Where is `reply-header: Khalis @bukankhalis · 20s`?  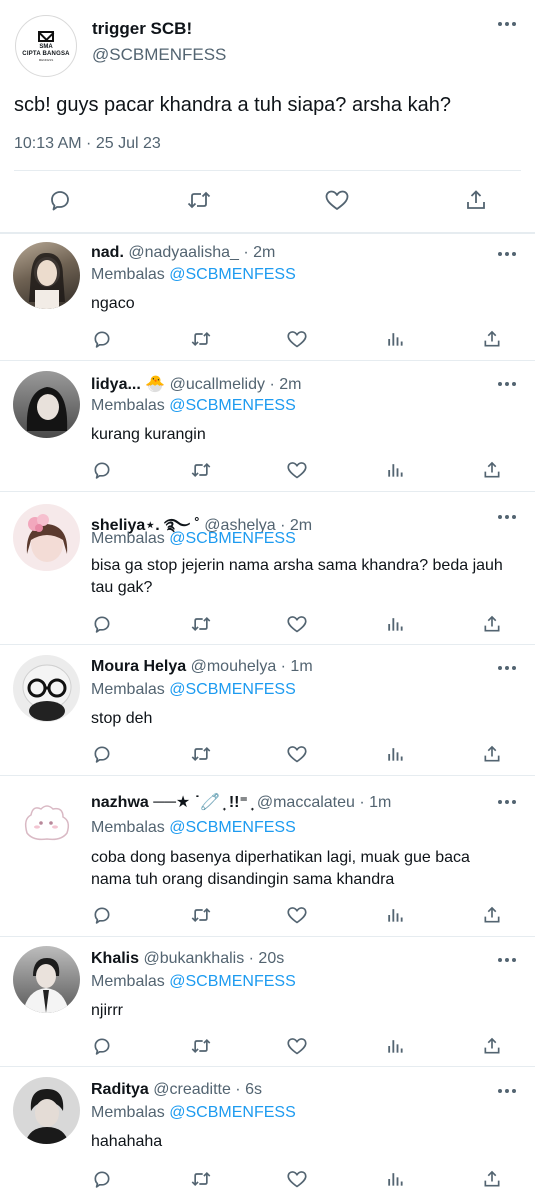 reply-header: Khalis @bukankhalis · 20s is located at coordinates (187, 959).